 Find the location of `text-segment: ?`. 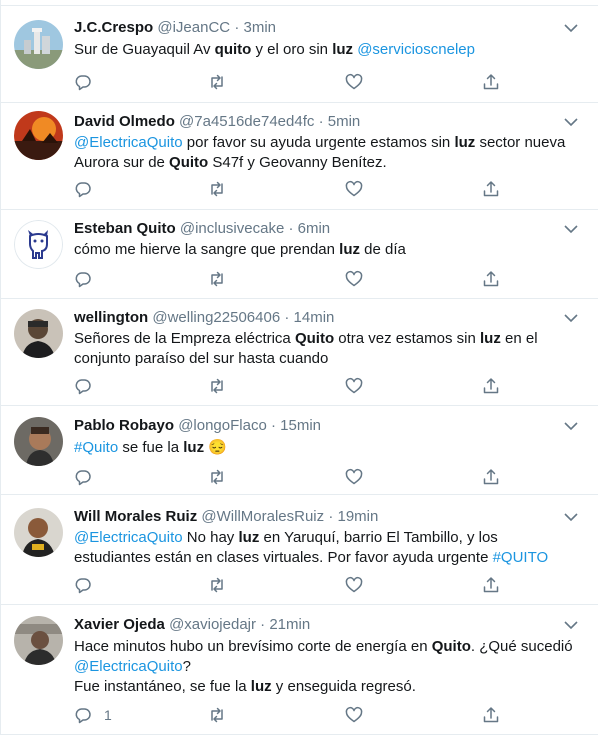

text-segment: ? is located at coordinates (186, 666).